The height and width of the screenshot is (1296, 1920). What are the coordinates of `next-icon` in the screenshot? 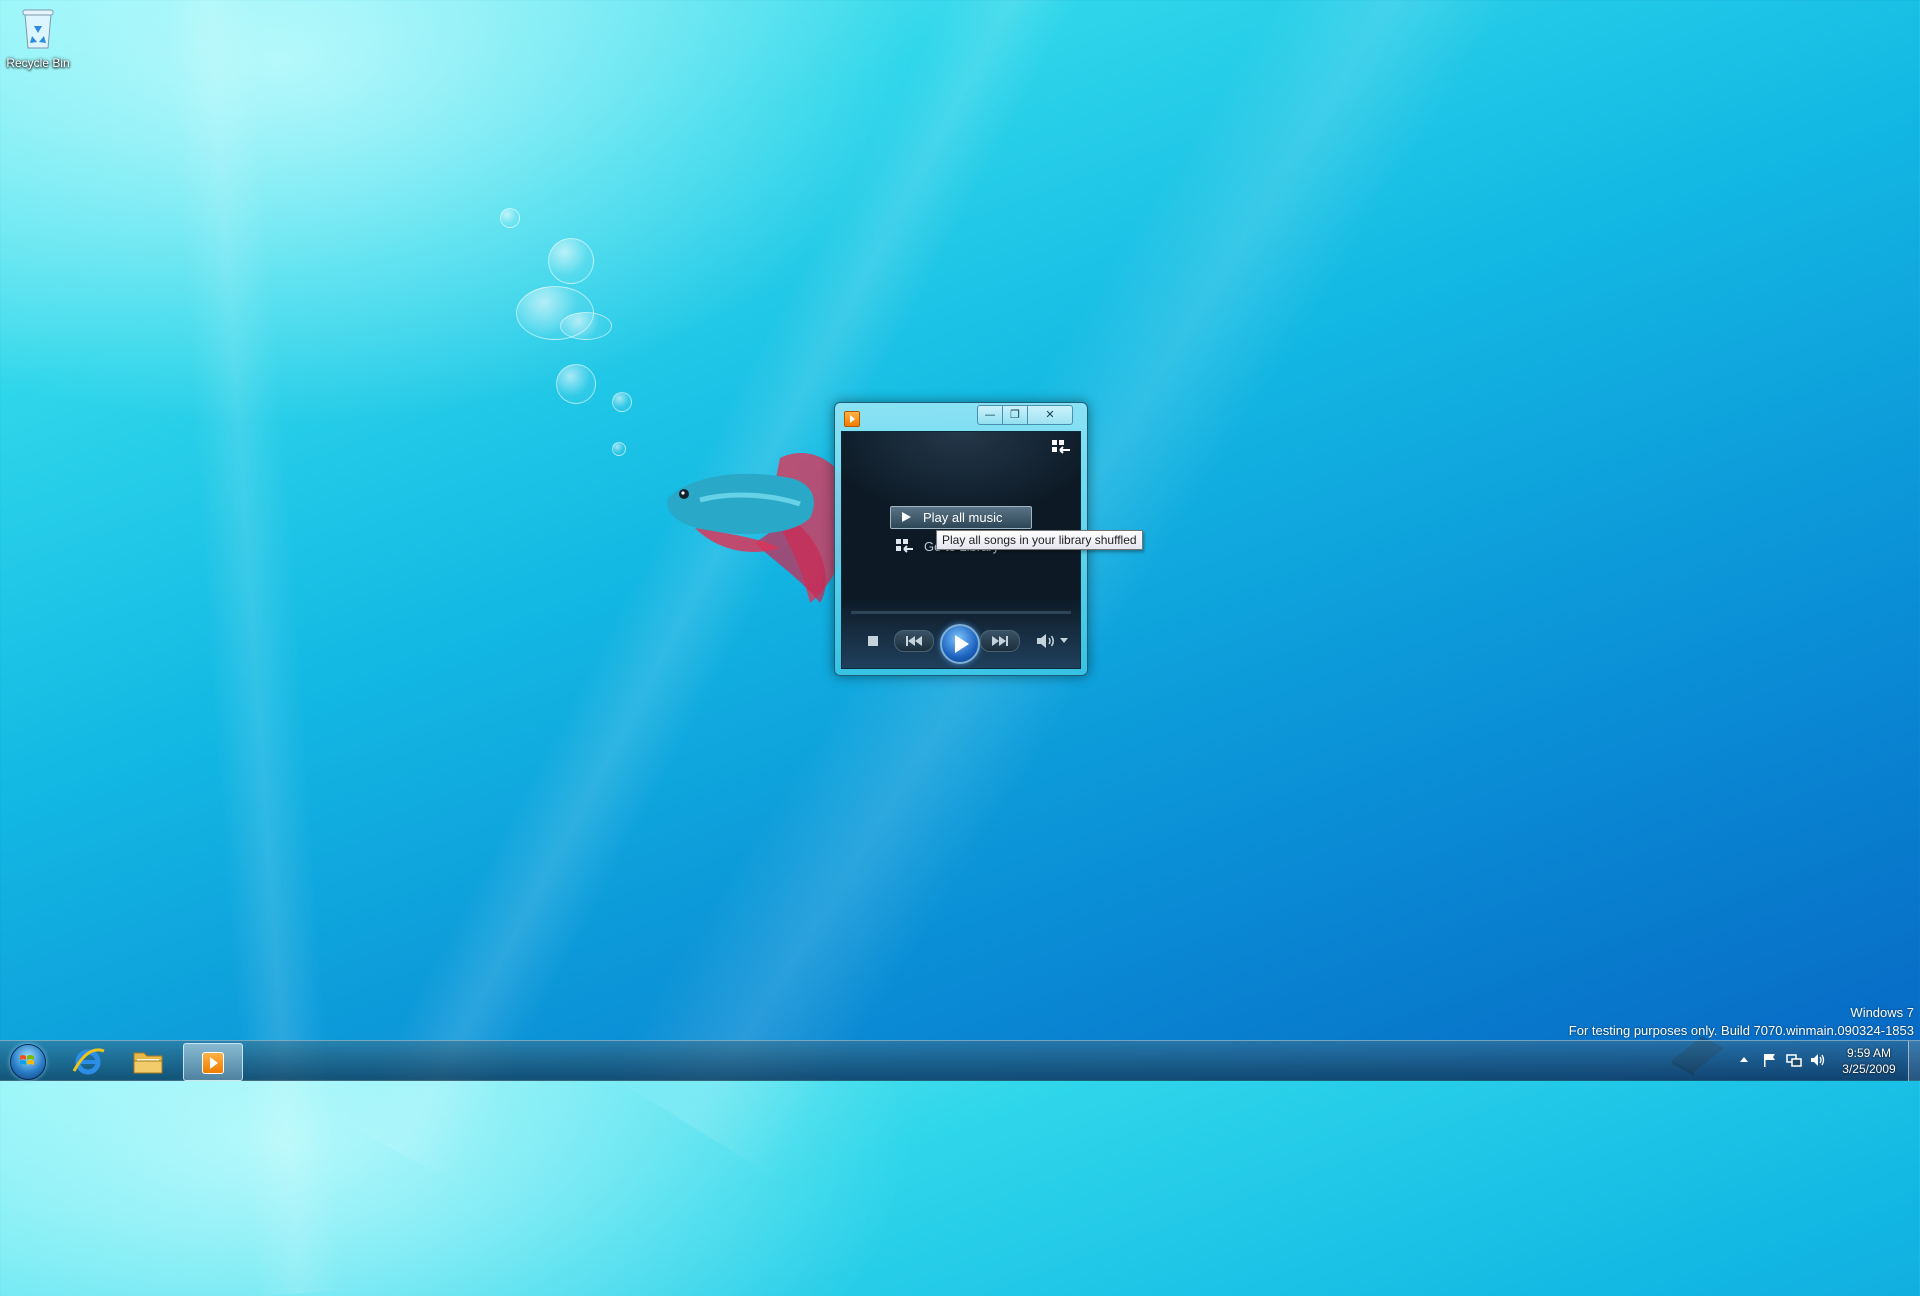 It's located at (1000, 641).